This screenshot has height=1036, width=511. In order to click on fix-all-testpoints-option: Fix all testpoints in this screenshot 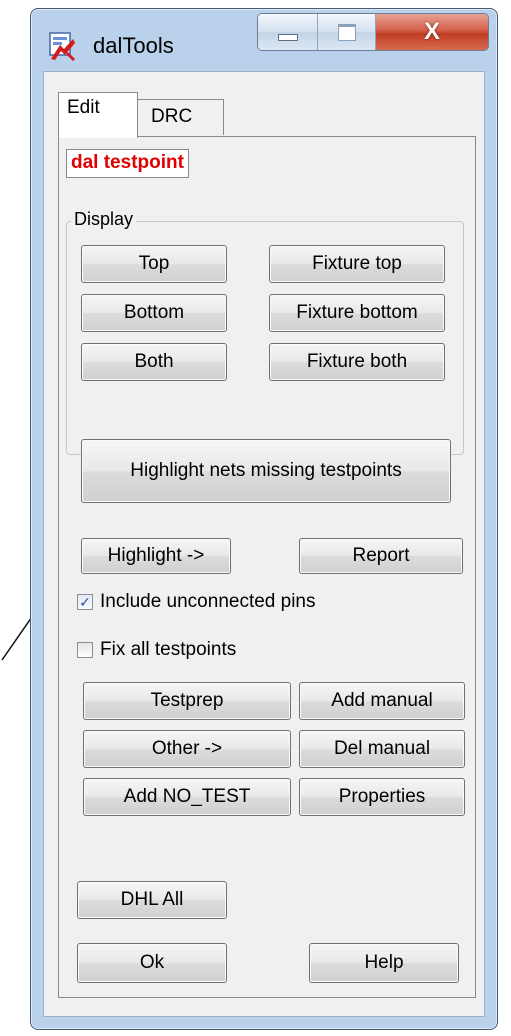, I will do `click(156, 650)`.